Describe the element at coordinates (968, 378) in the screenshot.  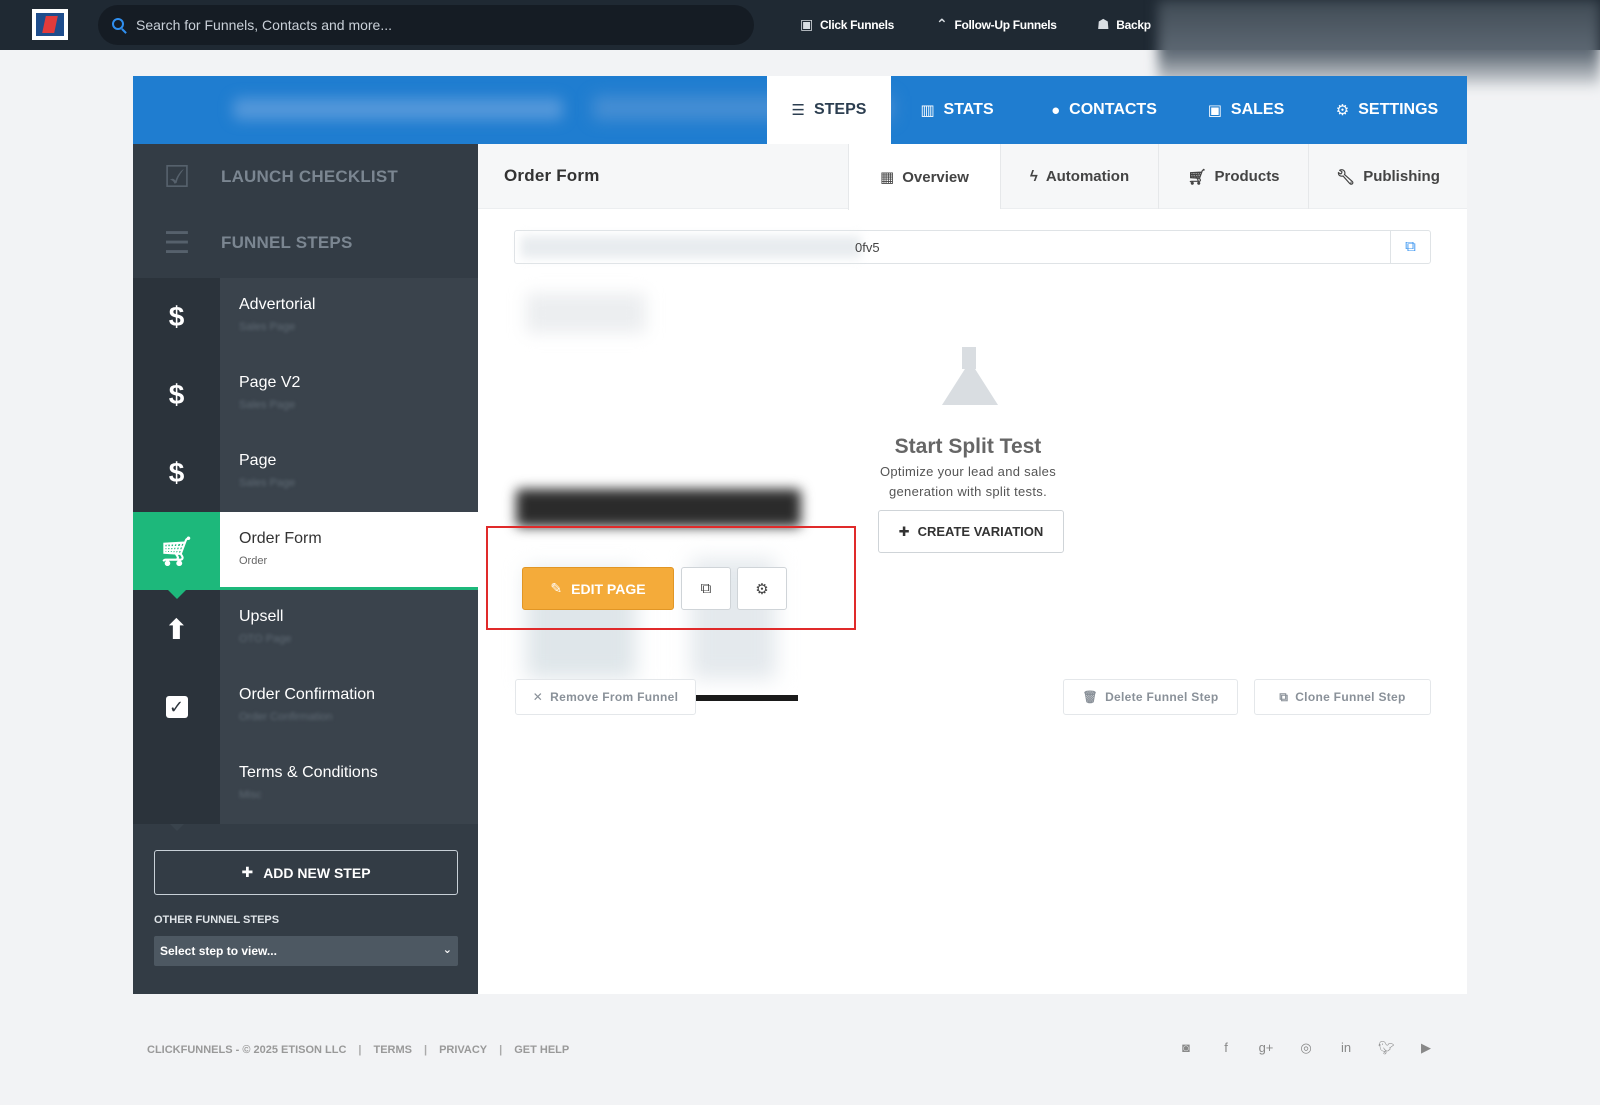
I see `flask-icon` at that location.